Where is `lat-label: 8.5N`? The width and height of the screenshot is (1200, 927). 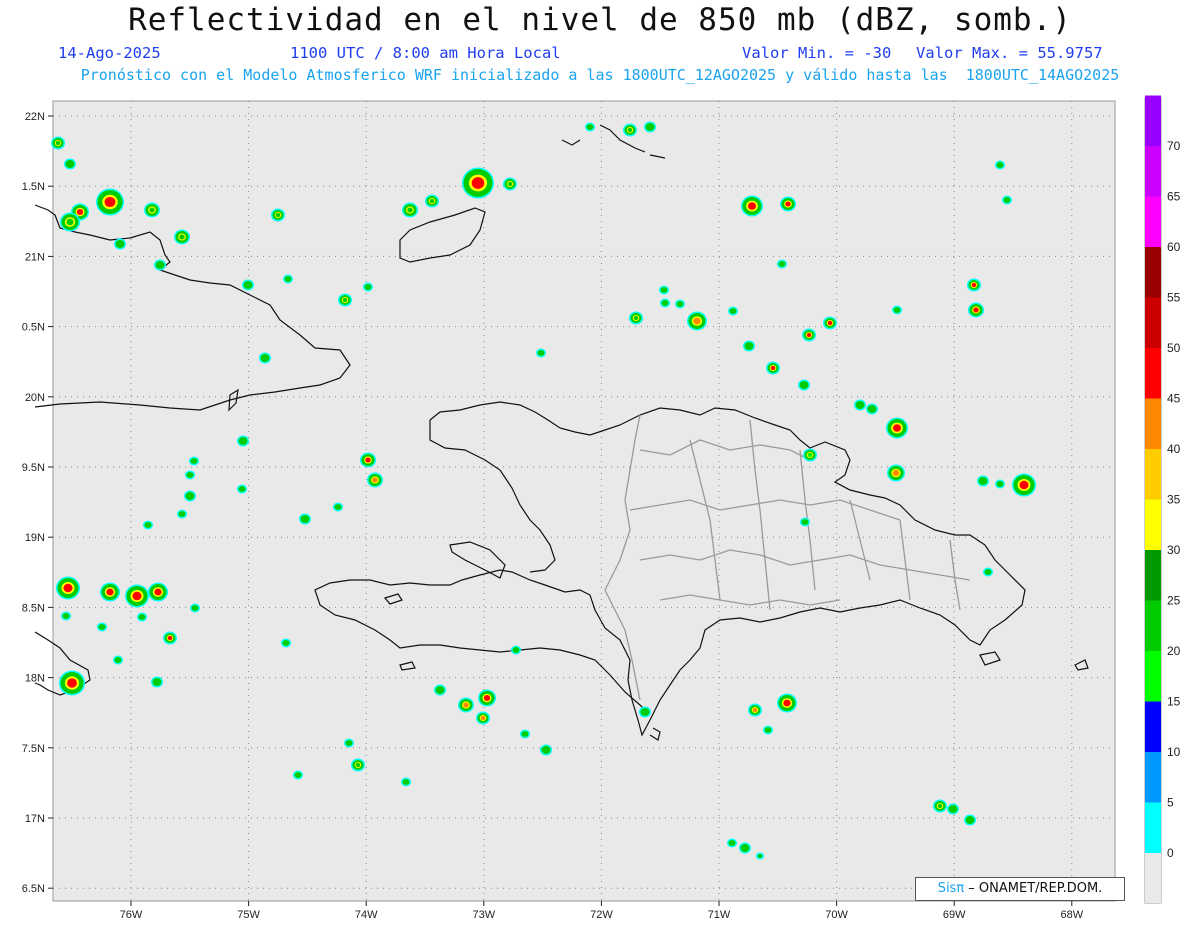
lat-label: 8.5N is located at coordinates (33, 608).